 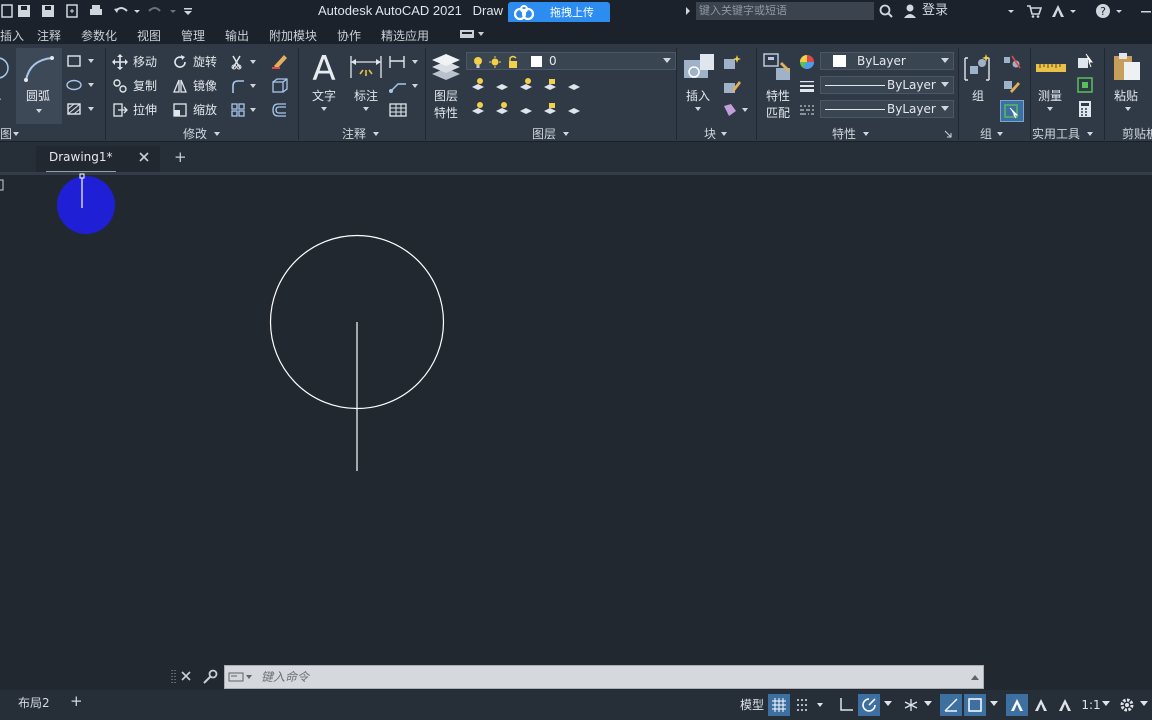 What do you see at coordinates (354, 134) in the screenshot?
I see `annotation-panel-title: 注释` at bounding box center [354, 134].